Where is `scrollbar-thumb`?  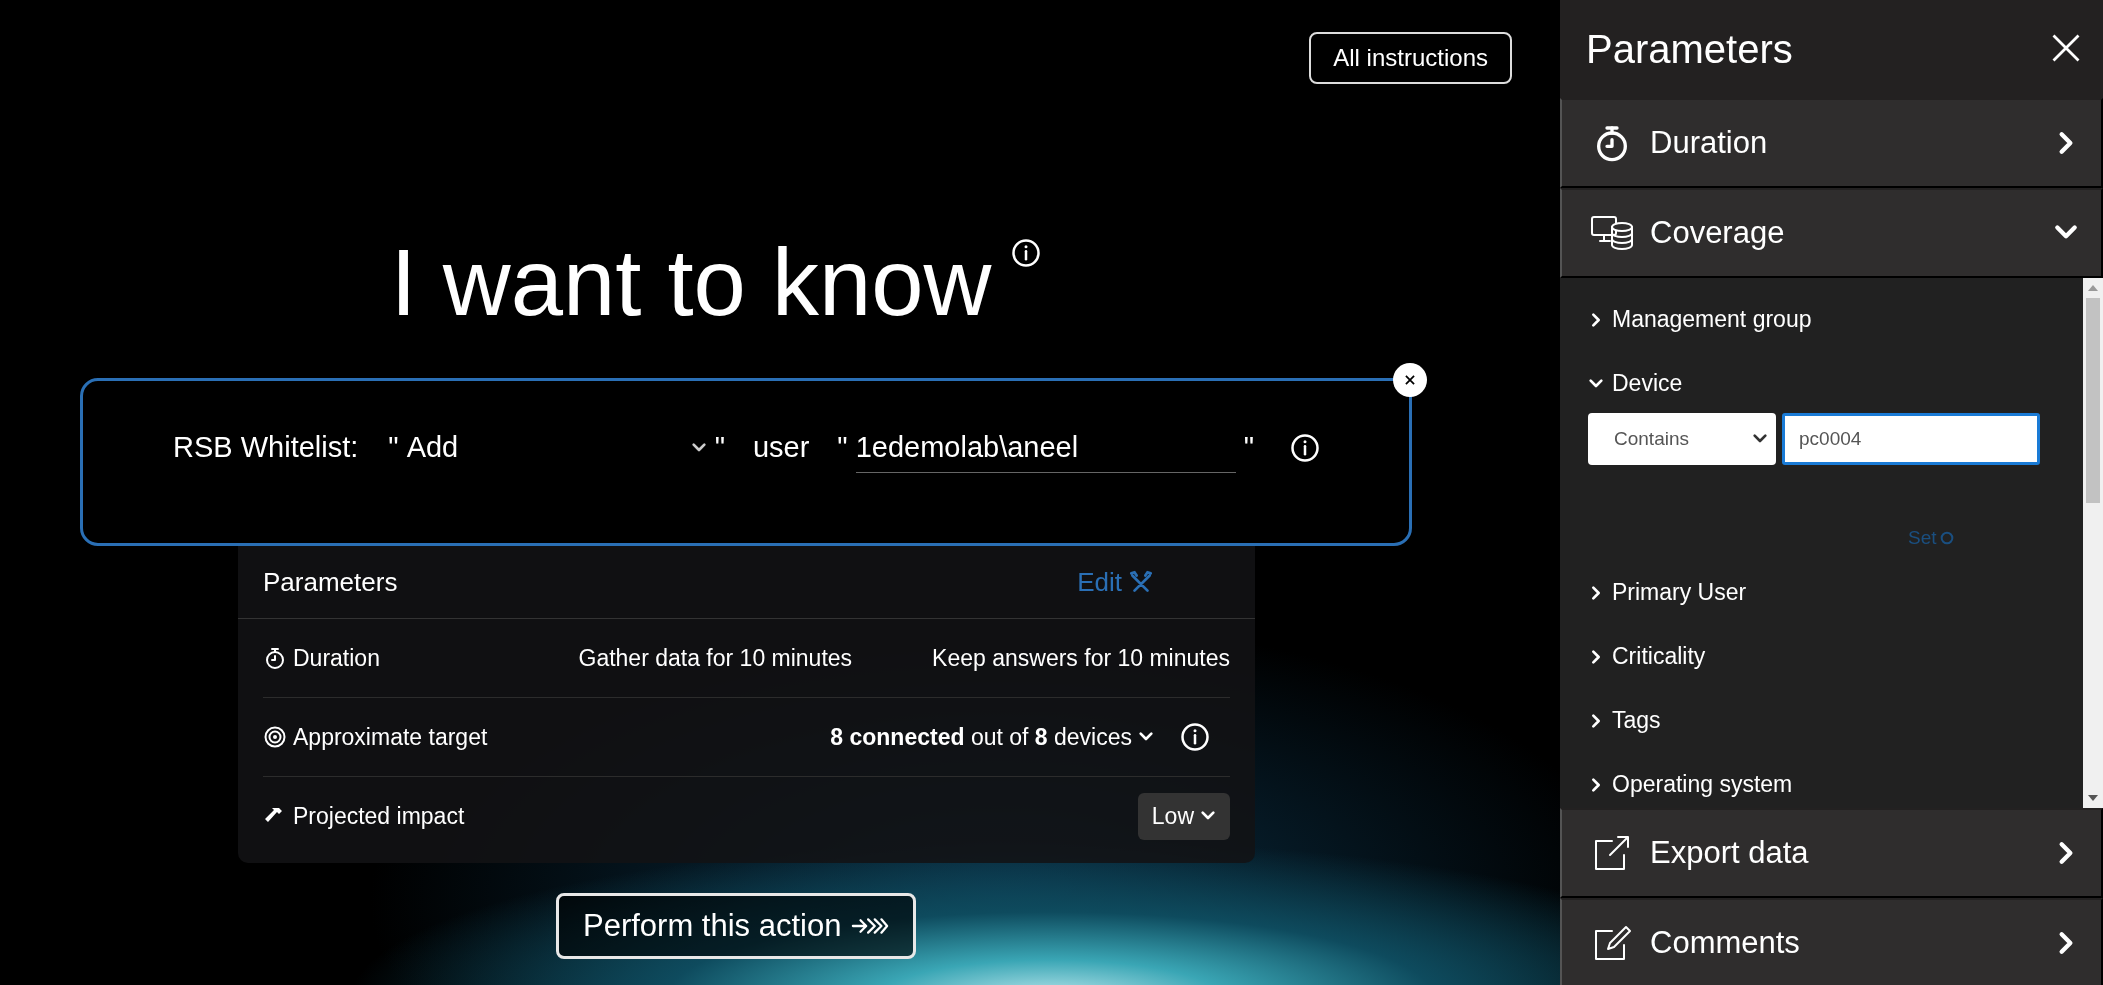 scrollbar-thumb is located at coordinates (2093, 400).